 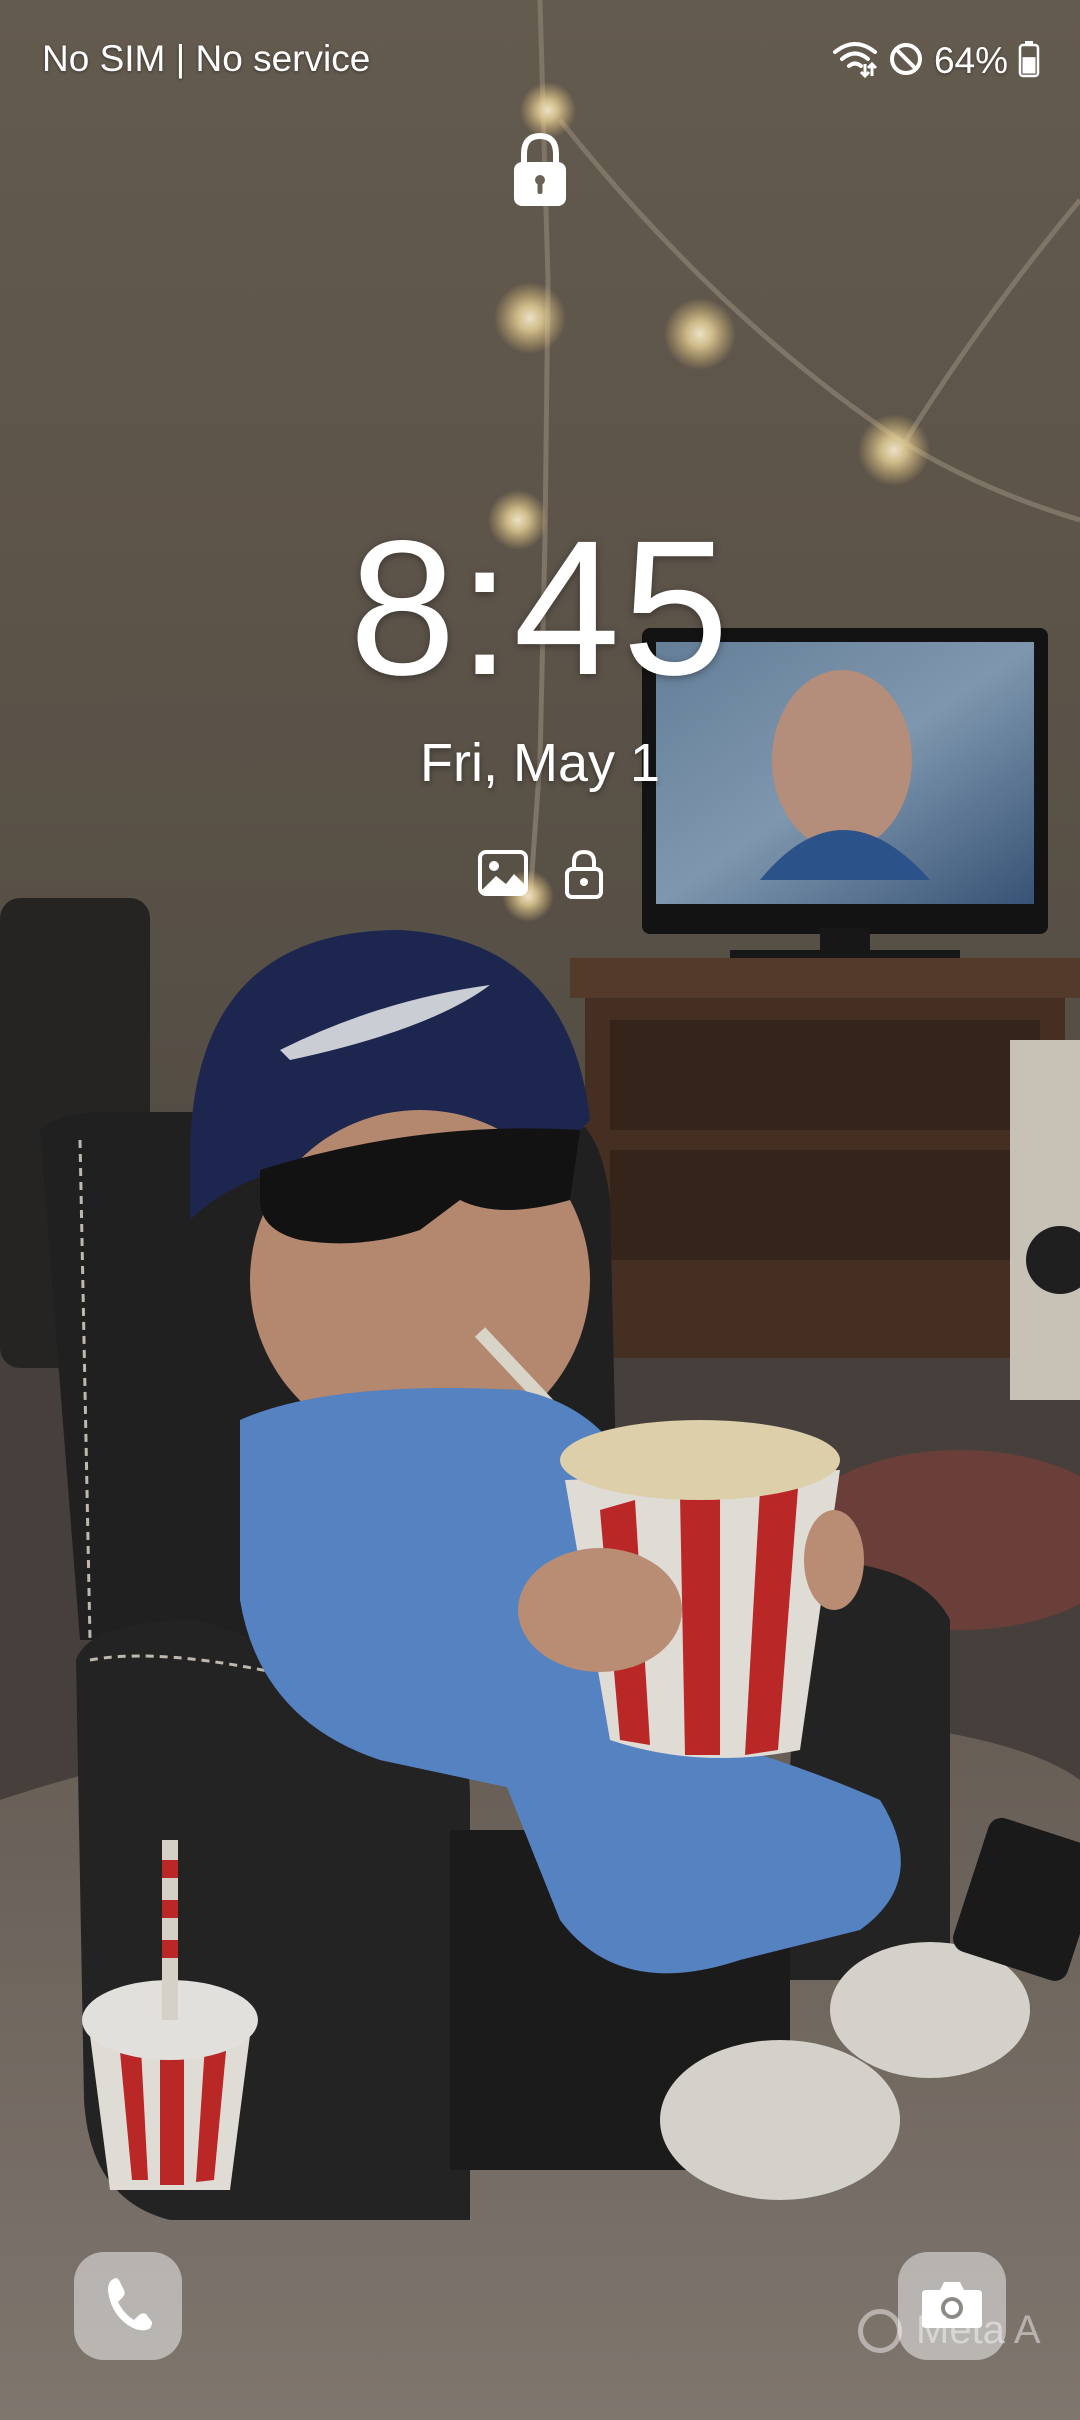 What do you see at coordinates (540, 607) in the screenshot?
I see `lock-clock: 8:45` at bounding box center [540, 607].